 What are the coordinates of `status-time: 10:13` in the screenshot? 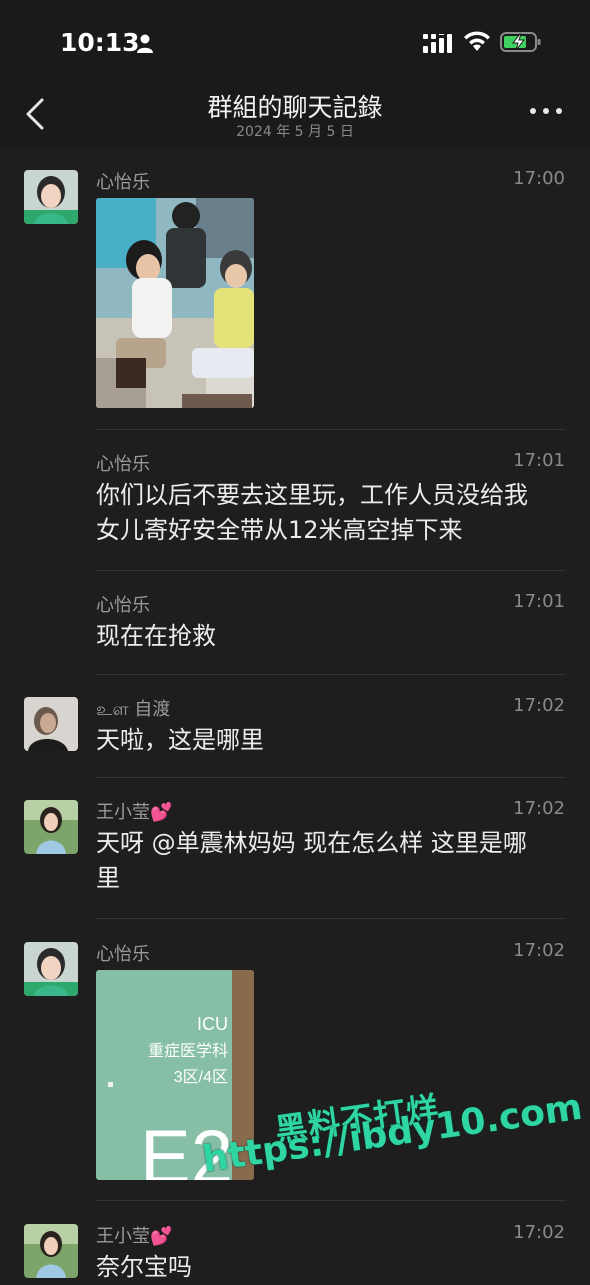 It's located at (100, 42).